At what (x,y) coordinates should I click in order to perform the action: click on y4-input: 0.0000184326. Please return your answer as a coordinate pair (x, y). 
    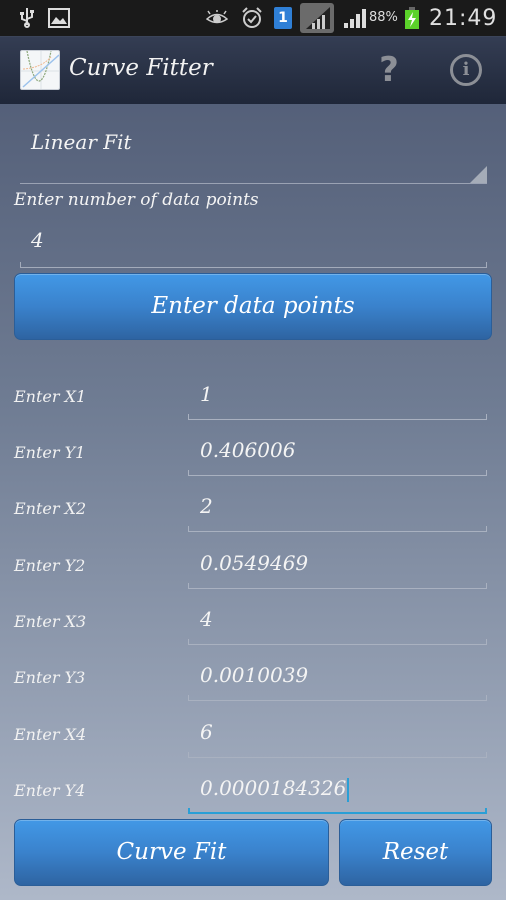
    Looking at the image, I should click on (337, 791).